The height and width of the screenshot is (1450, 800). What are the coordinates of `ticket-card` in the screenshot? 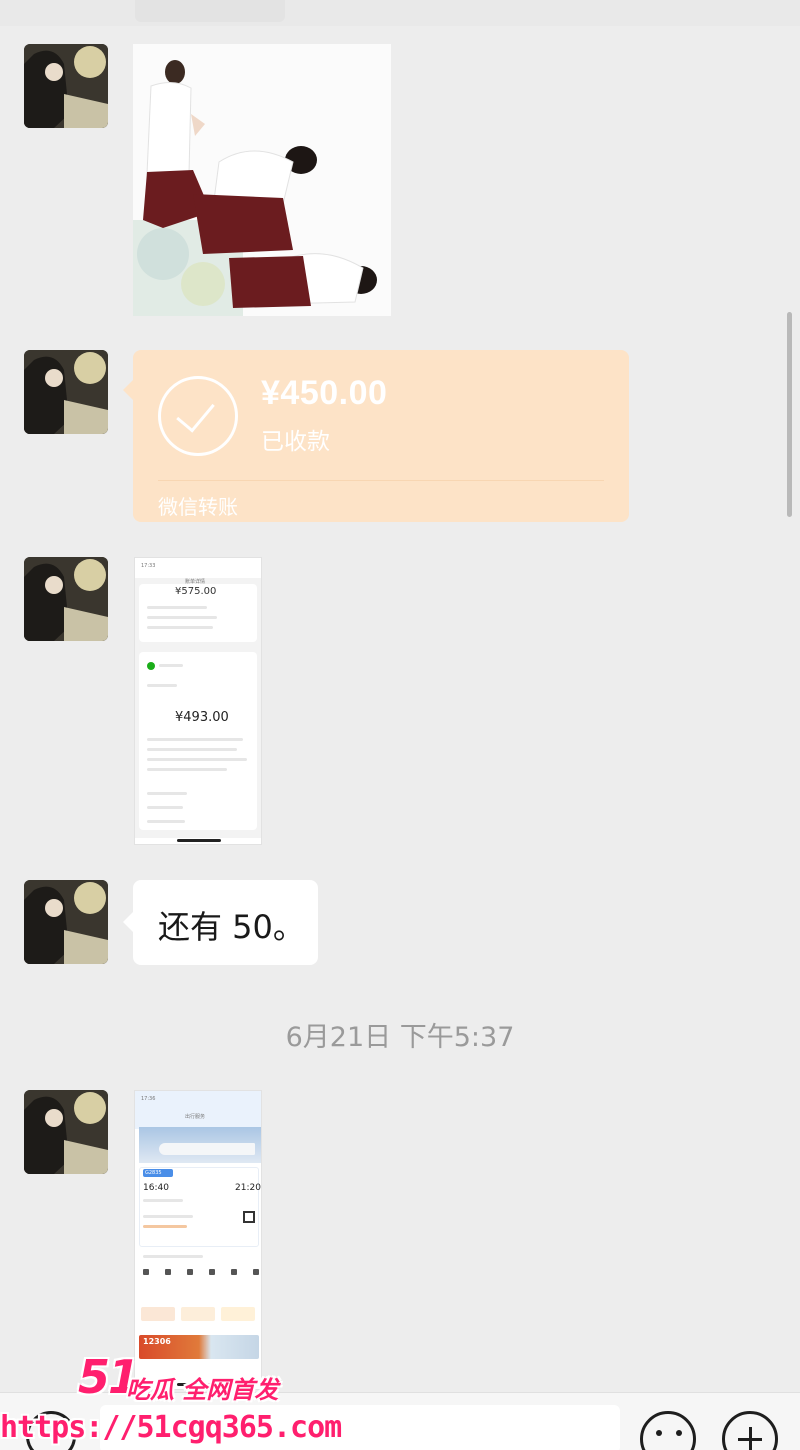 It's located at (199, 1207).